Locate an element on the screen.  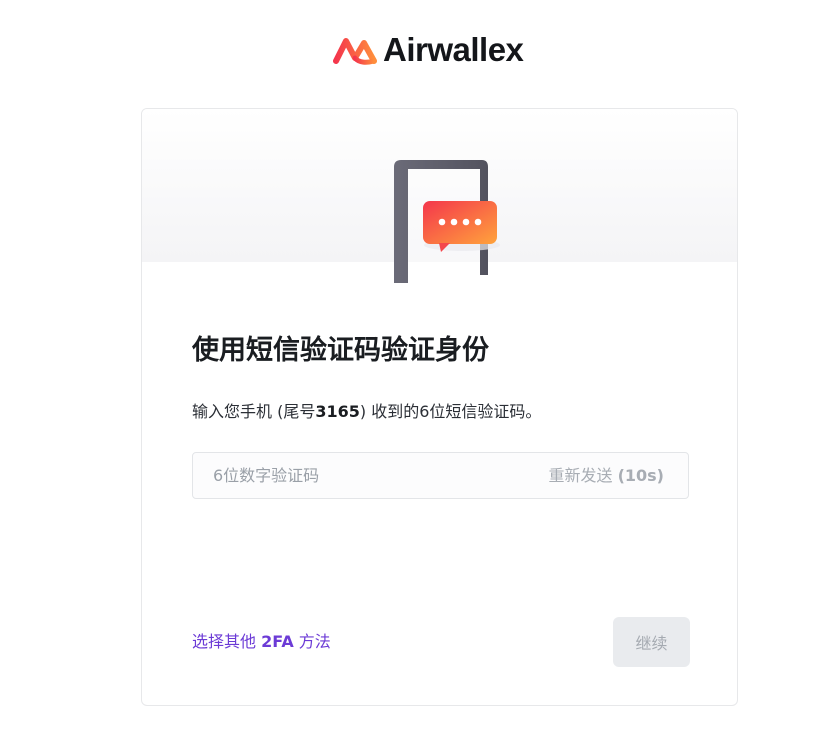
sms-code-field: 重新发送 (10s) is located at coordinates (440, 475).